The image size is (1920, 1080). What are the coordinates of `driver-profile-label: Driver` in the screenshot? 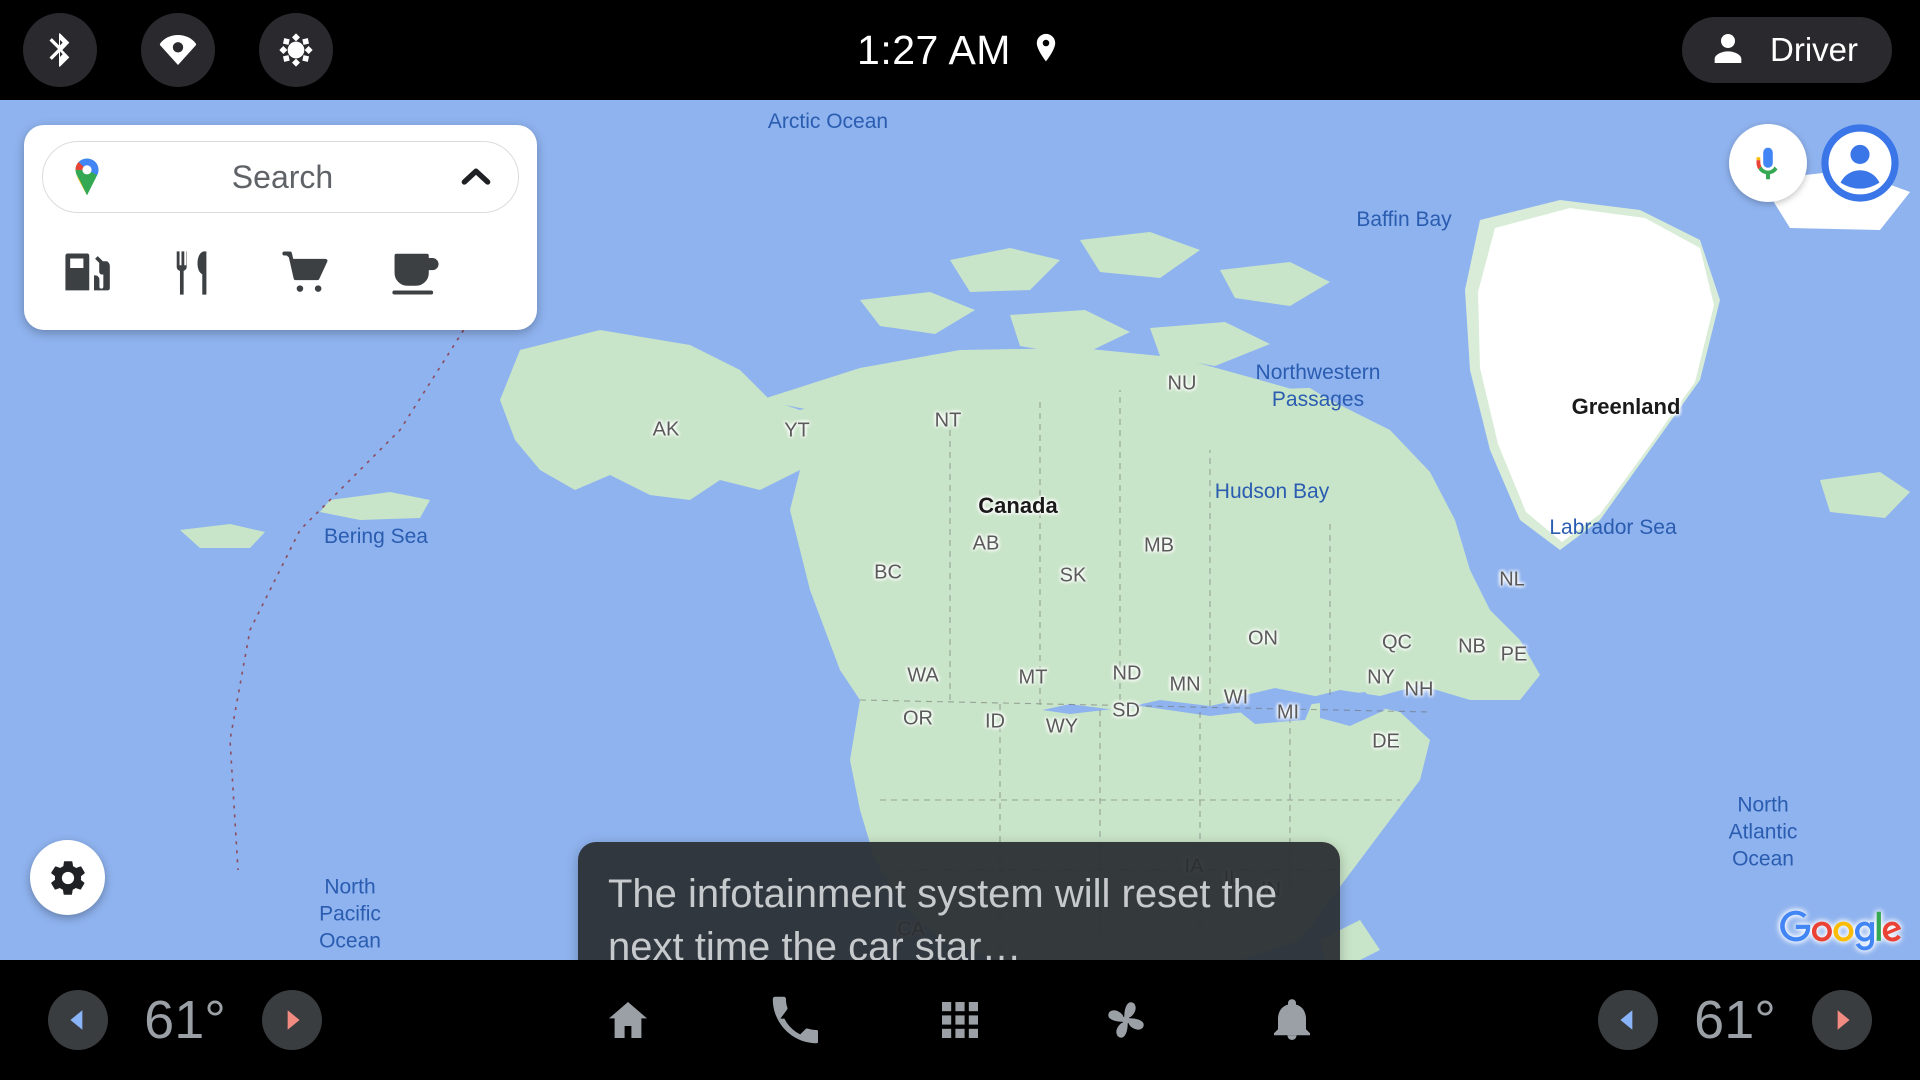 It's located at (1814, 49).